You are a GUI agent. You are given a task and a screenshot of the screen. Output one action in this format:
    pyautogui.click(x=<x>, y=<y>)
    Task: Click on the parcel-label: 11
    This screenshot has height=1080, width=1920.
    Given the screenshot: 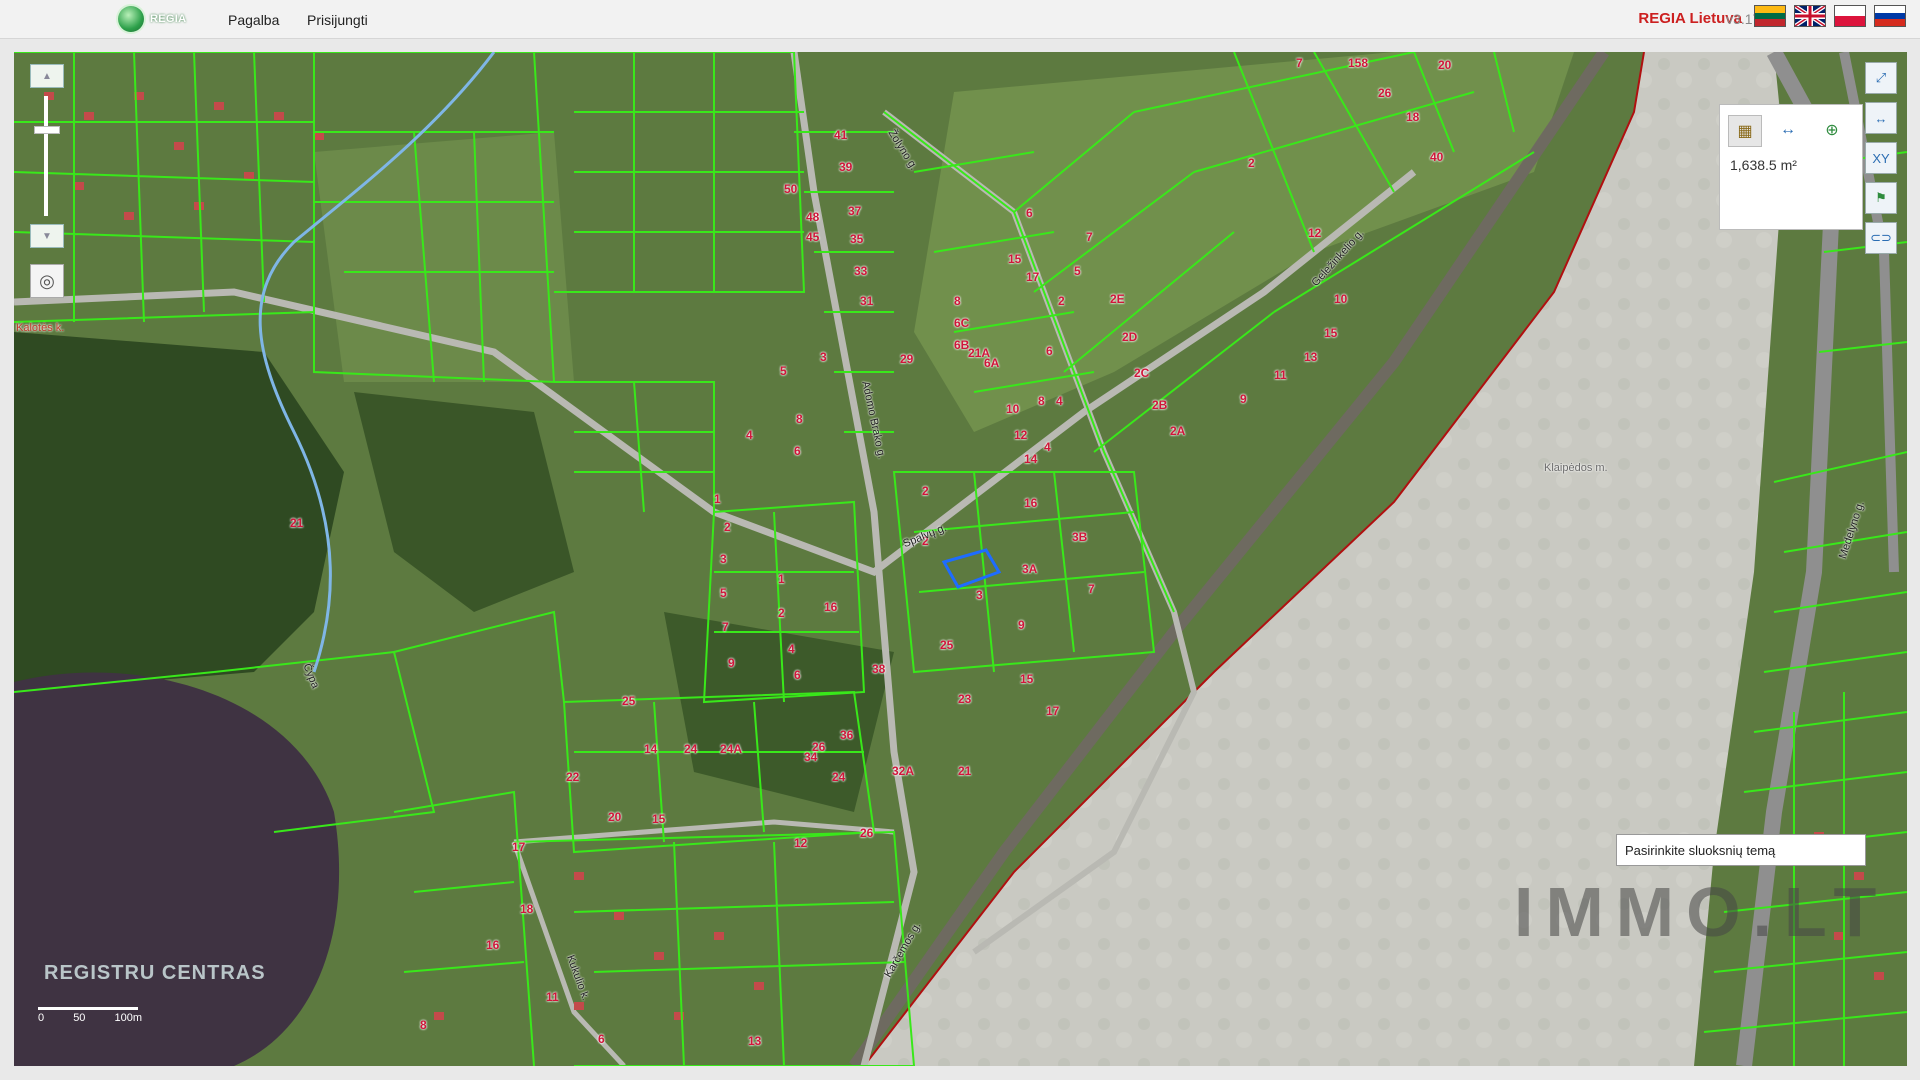 What is the action you would take?
    pyautogui.click(x=552, y=997)
    